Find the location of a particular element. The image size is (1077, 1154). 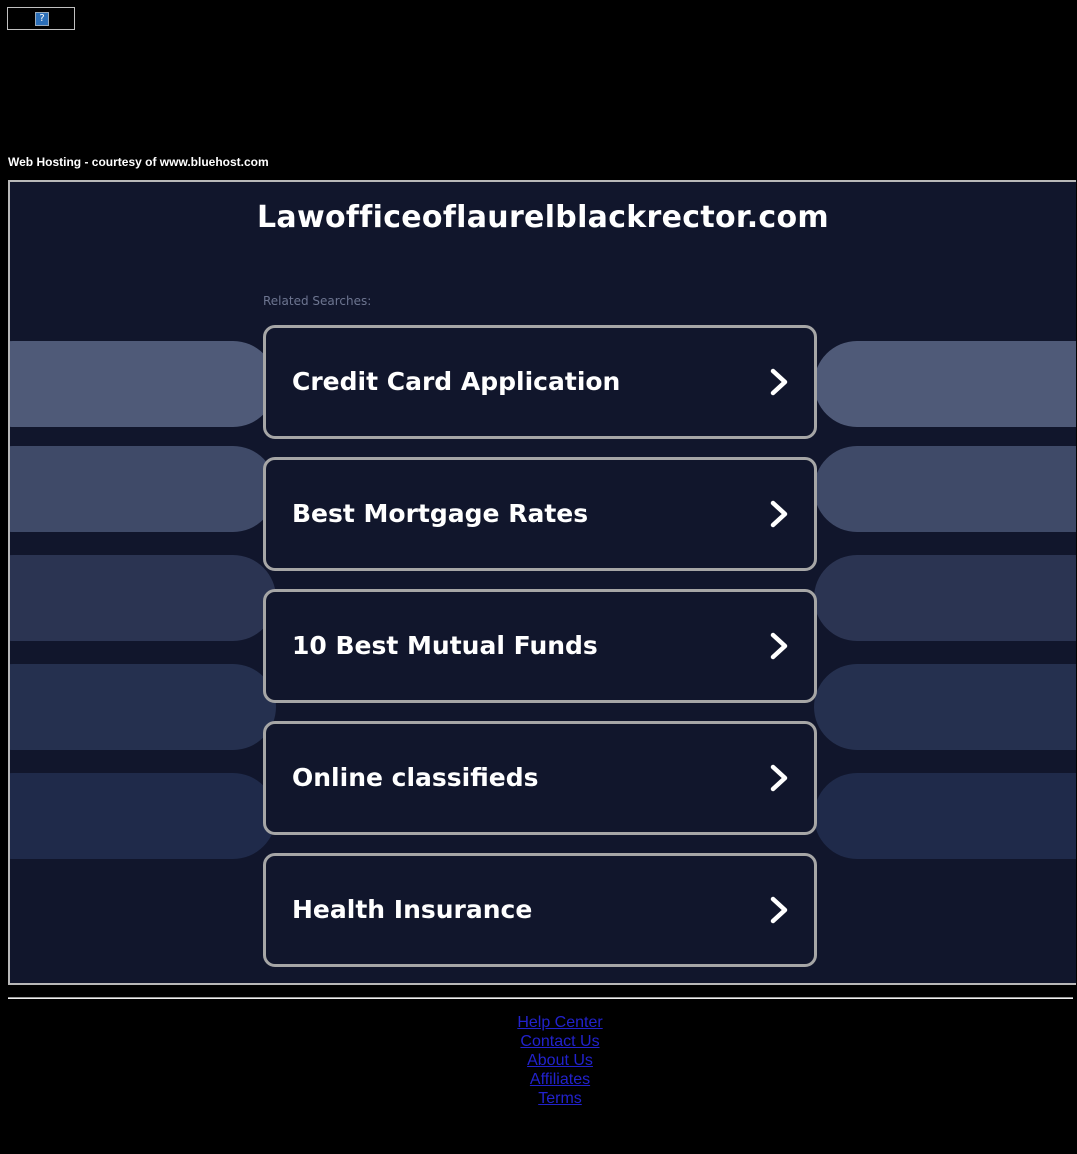

footer-link-terms: Terms is located at coordinates (538, 1098).